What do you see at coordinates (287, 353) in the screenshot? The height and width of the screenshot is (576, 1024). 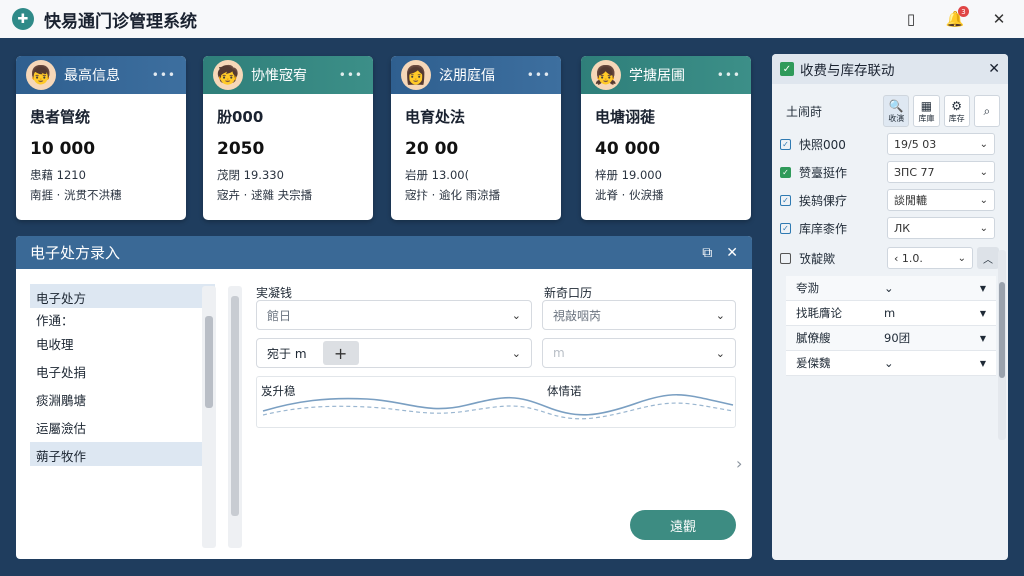 I see `select-value: 宛于 m` at bounding box center [287, 353].